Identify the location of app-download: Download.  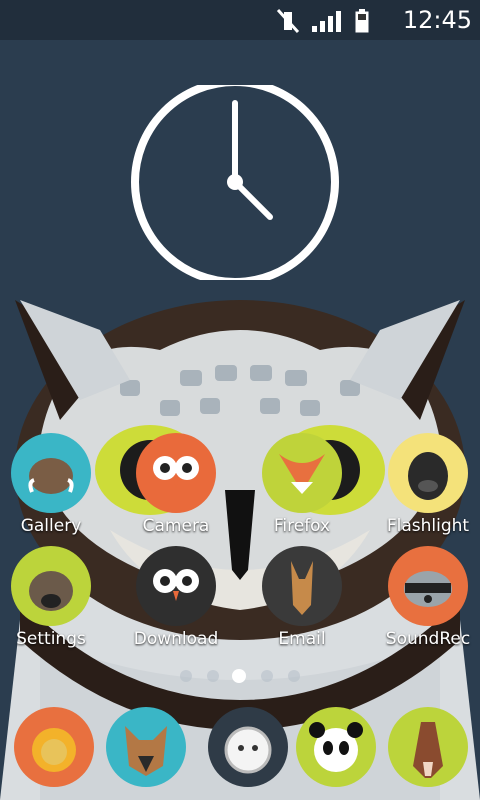
(176, 597).